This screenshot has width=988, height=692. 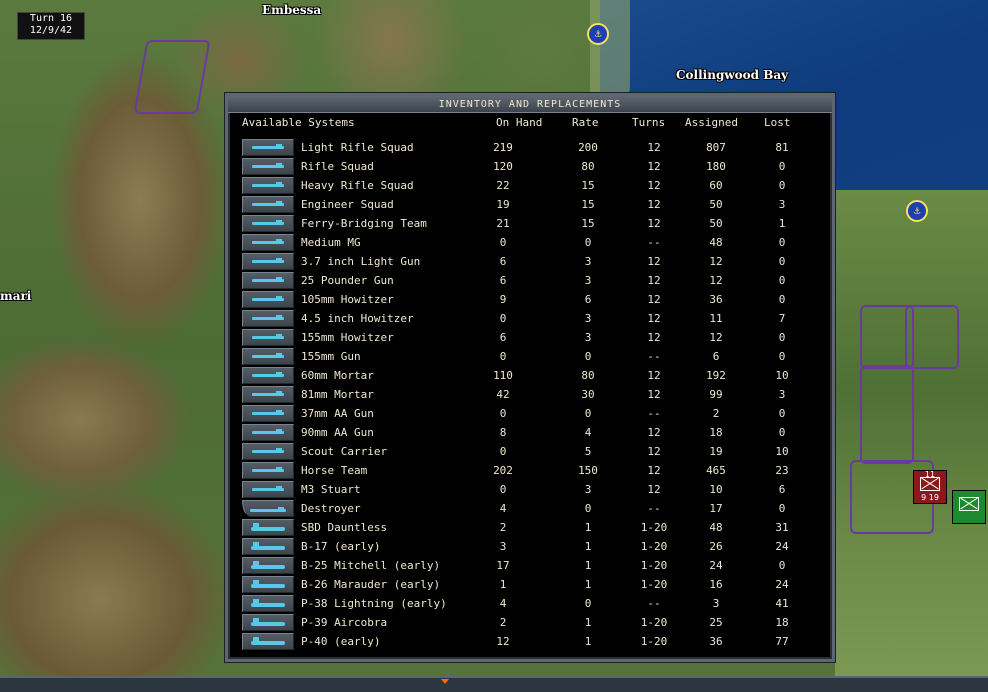 What do you see at coordinates (716, 432) in the screenshot?
I see `assigned-value: 18` at bounding box center [716, 432].